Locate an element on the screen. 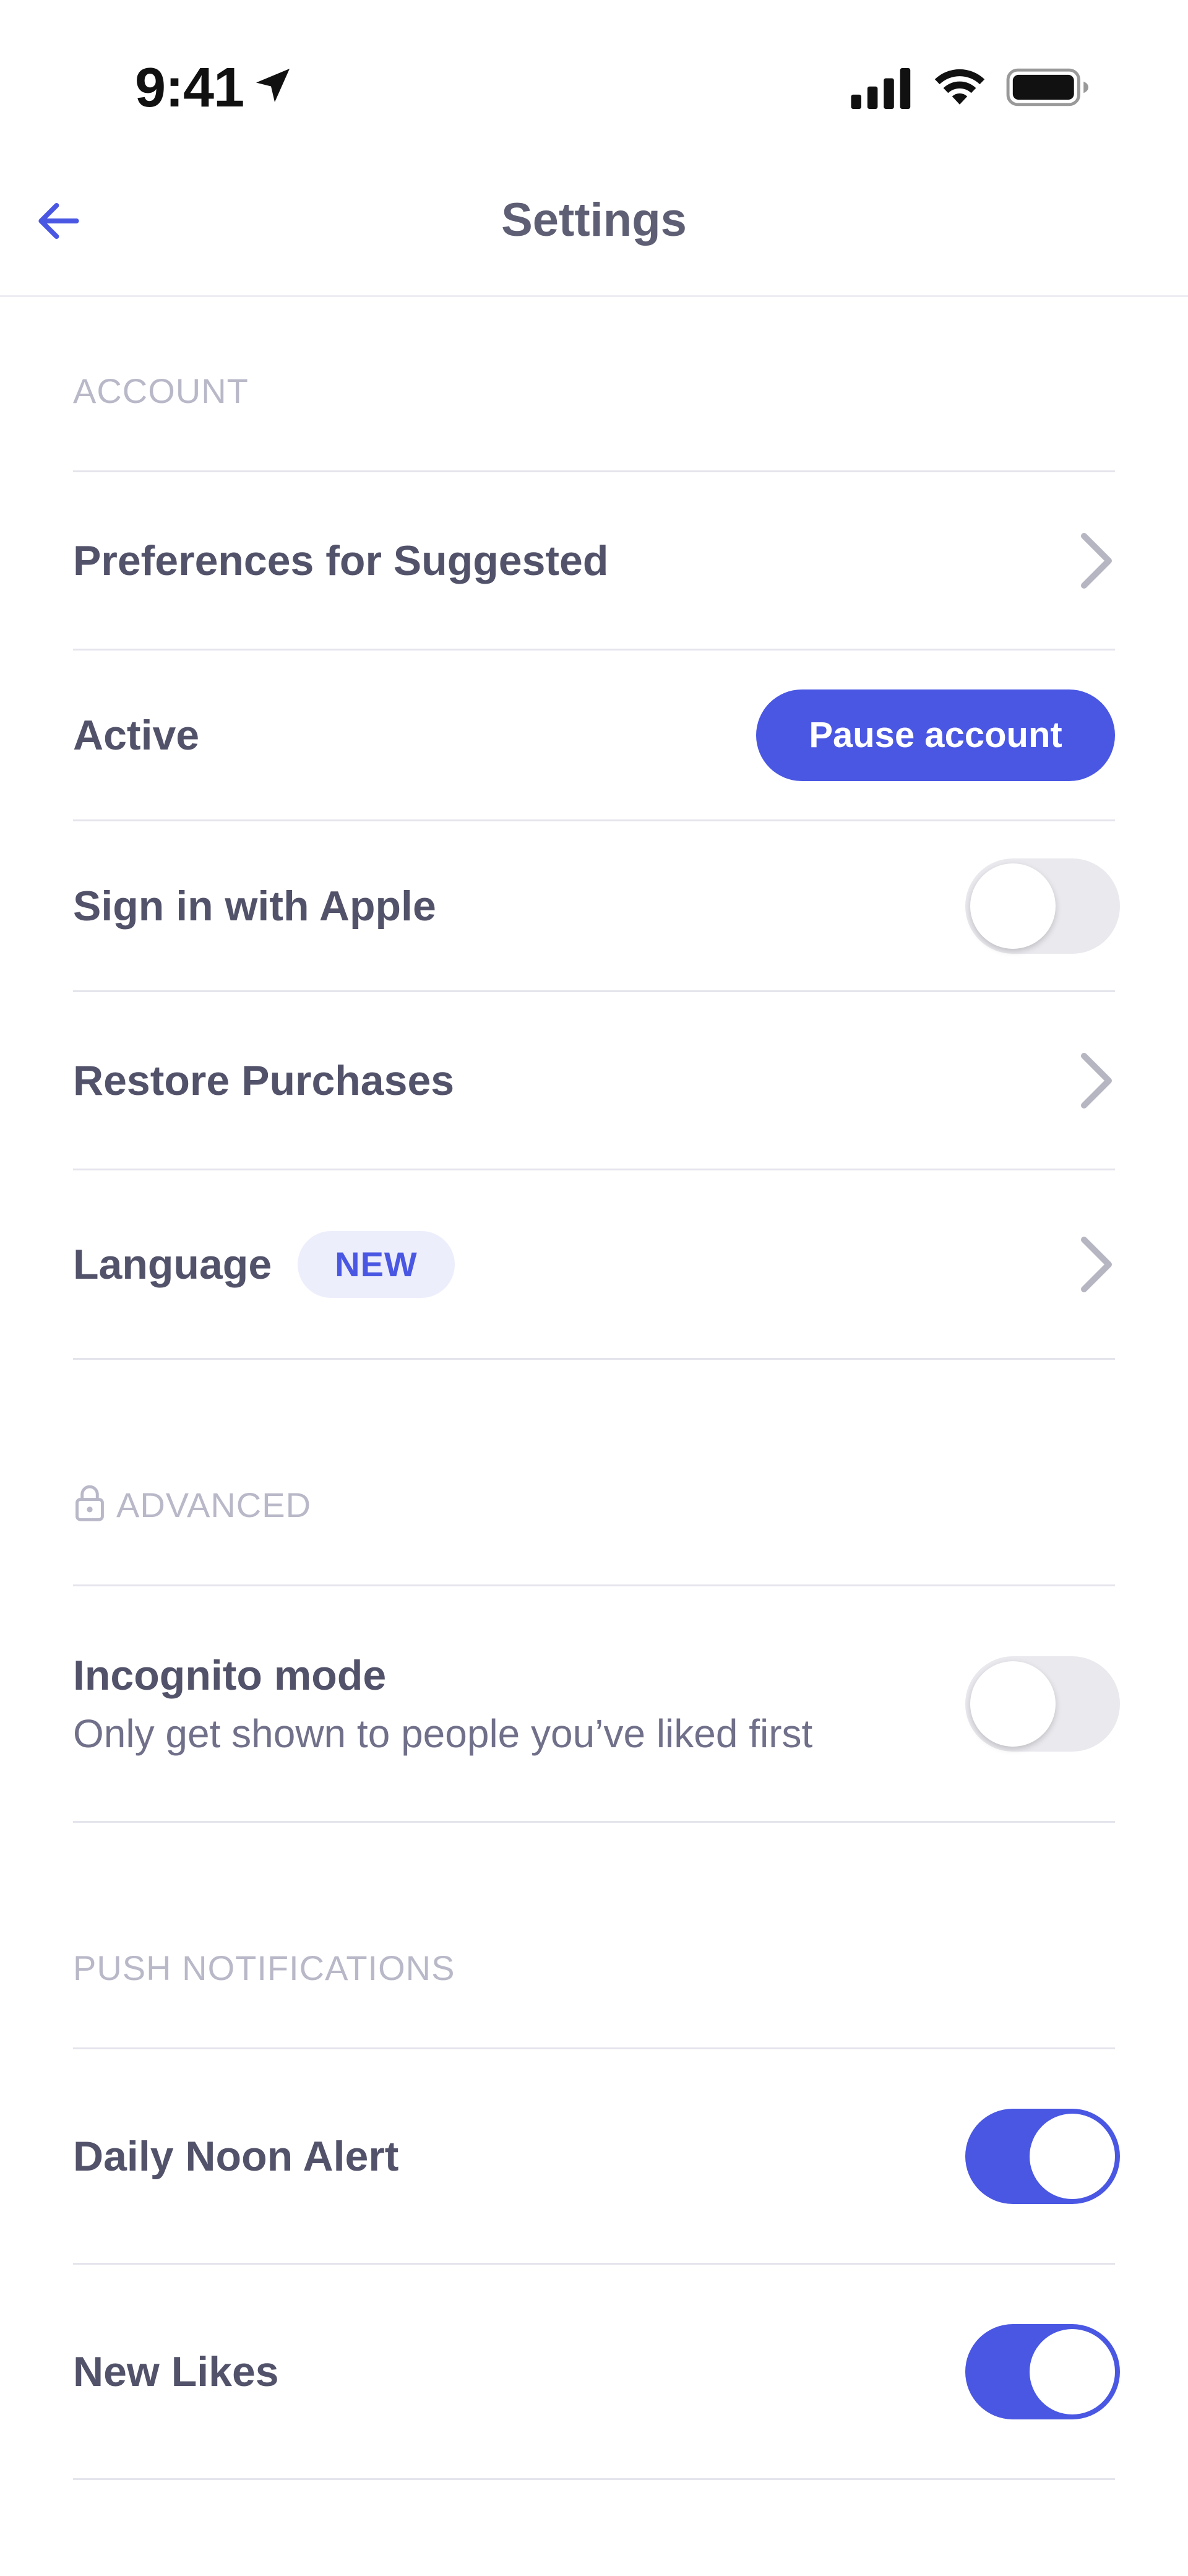 The height and width of the screenshot is (2576, 1188). new-badge: NEW is located at coordinates (376, 1264).